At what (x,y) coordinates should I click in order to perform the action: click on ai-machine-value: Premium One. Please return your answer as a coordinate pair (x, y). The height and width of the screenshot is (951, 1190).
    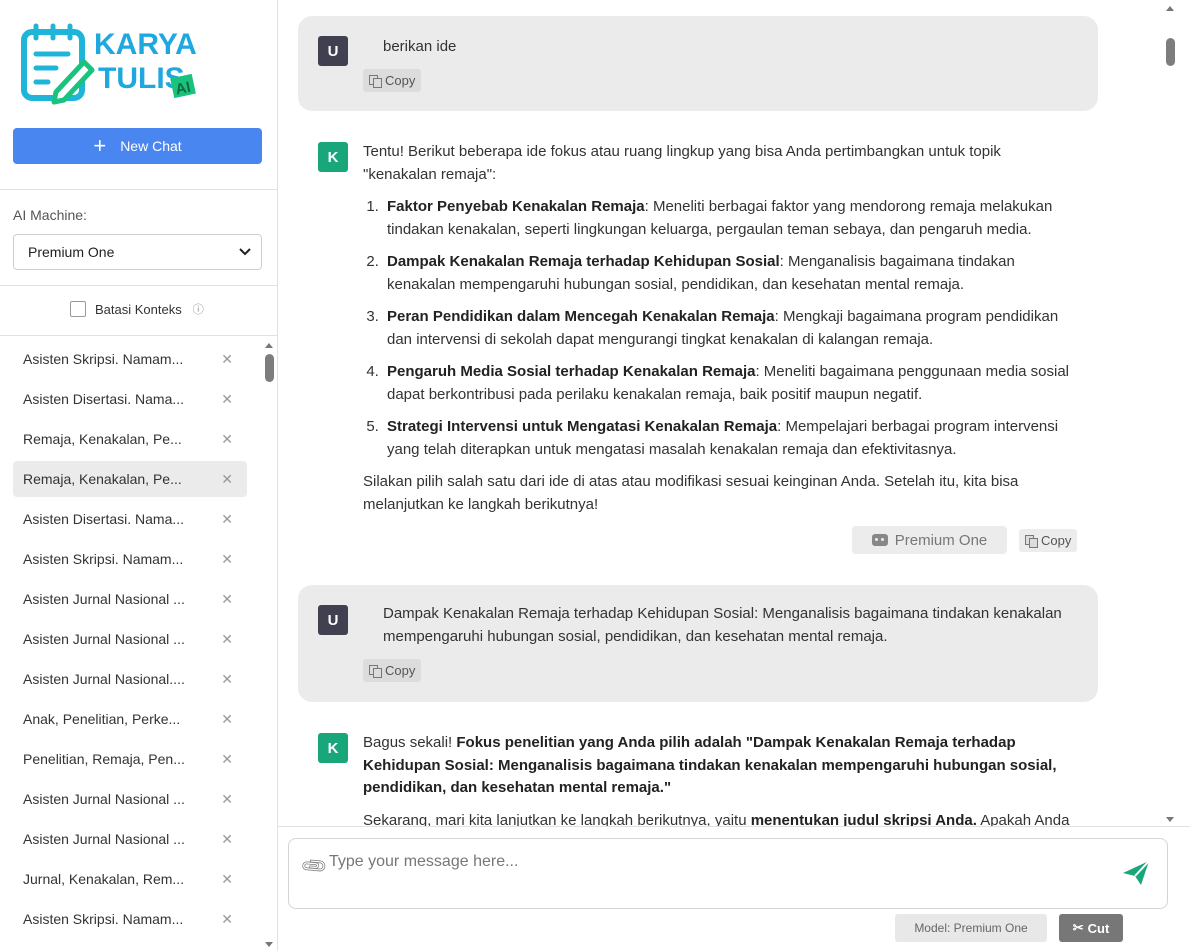
    Looking at the image, I should click on (71, 252).